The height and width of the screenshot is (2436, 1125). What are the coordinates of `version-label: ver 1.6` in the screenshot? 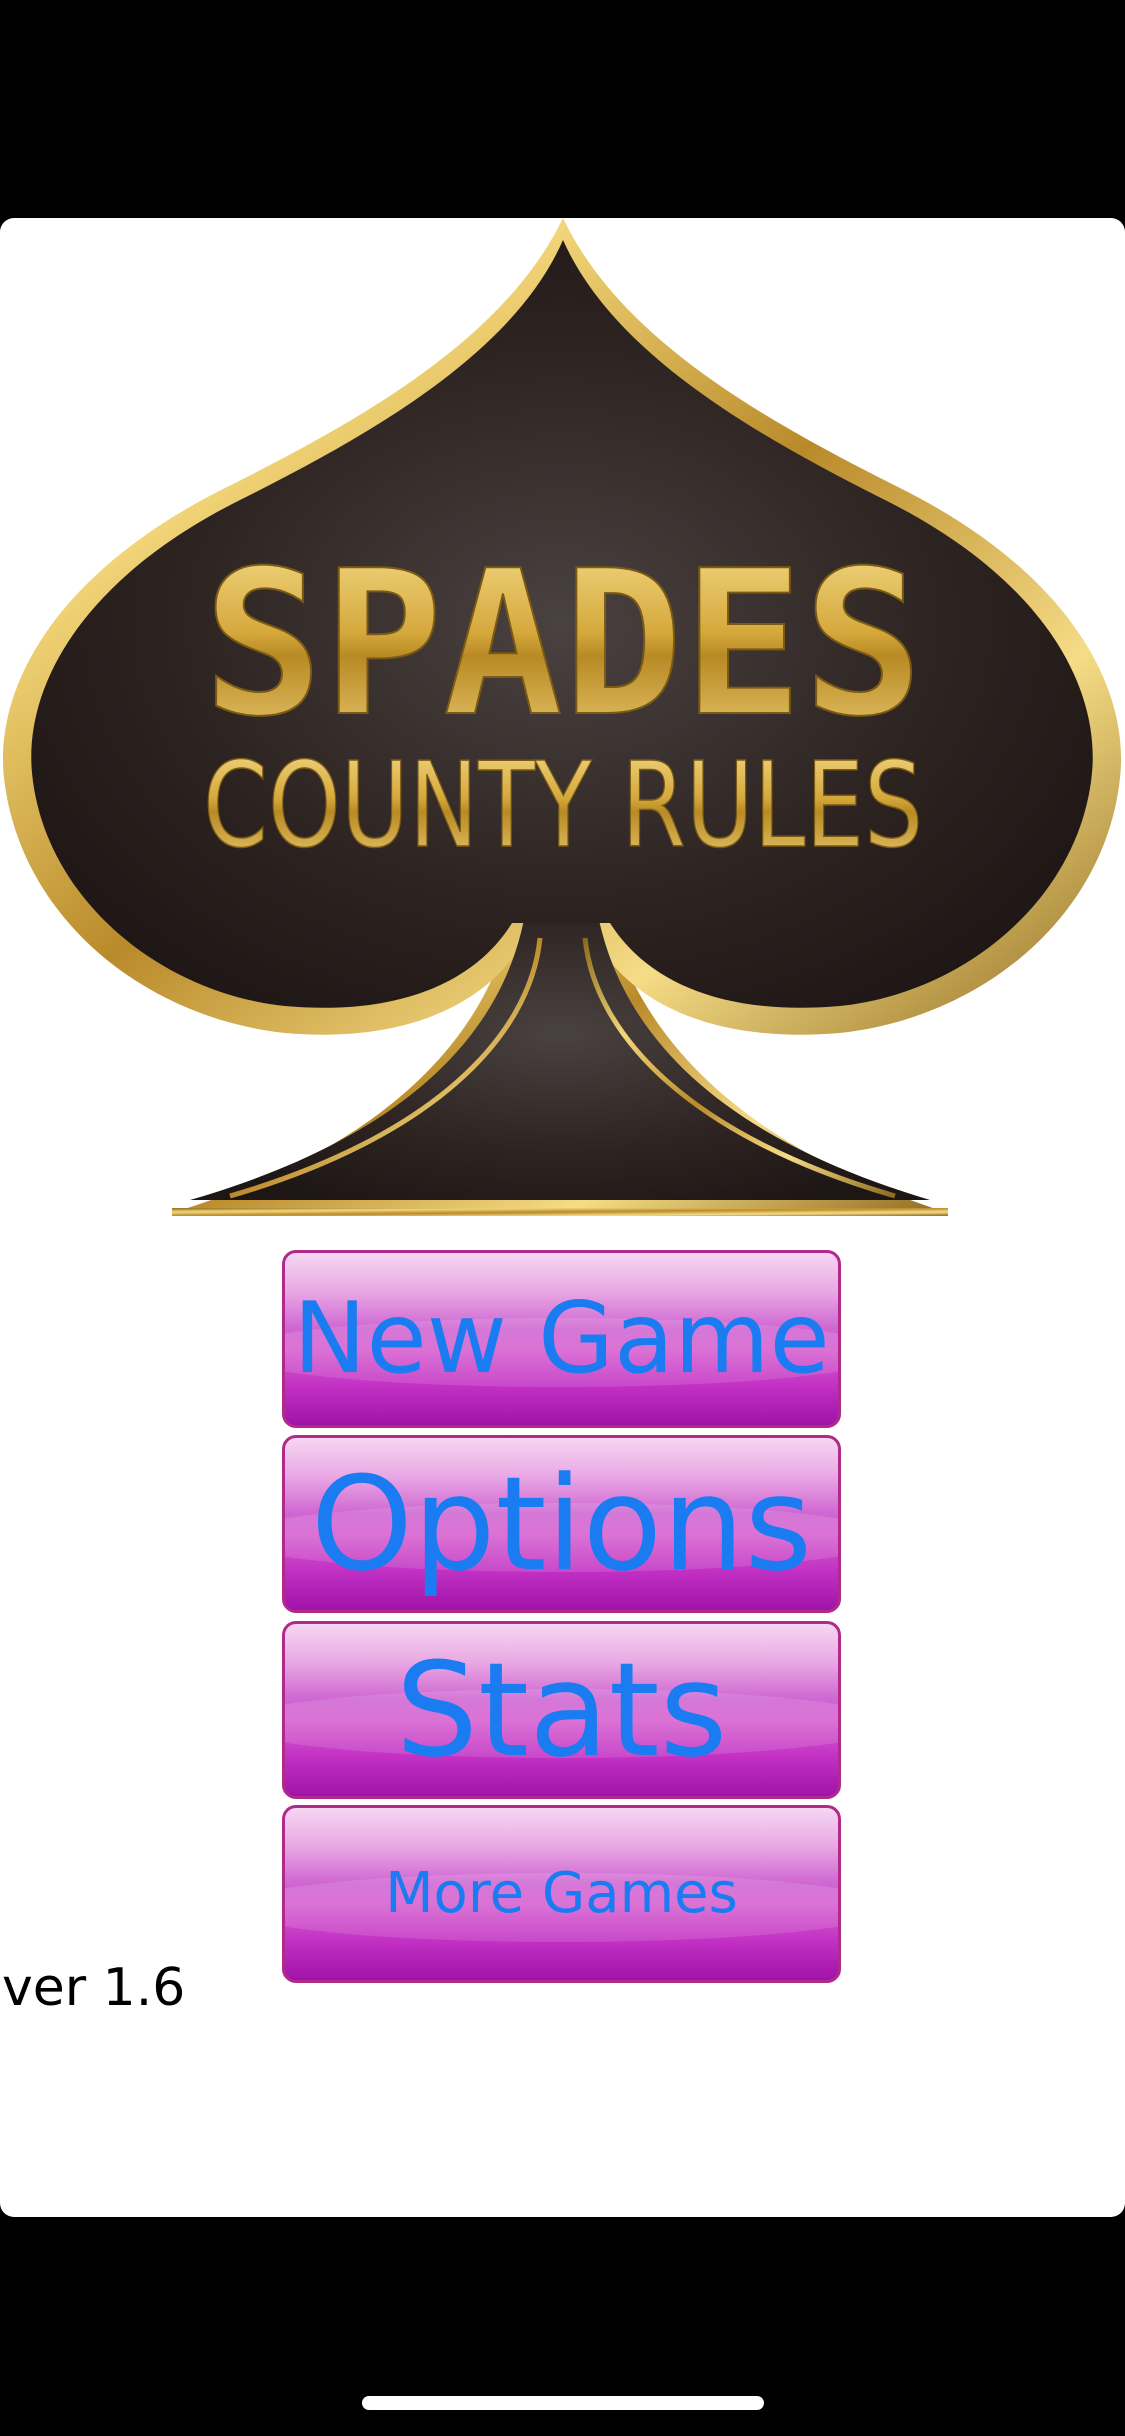 It's located at (94, 1988).